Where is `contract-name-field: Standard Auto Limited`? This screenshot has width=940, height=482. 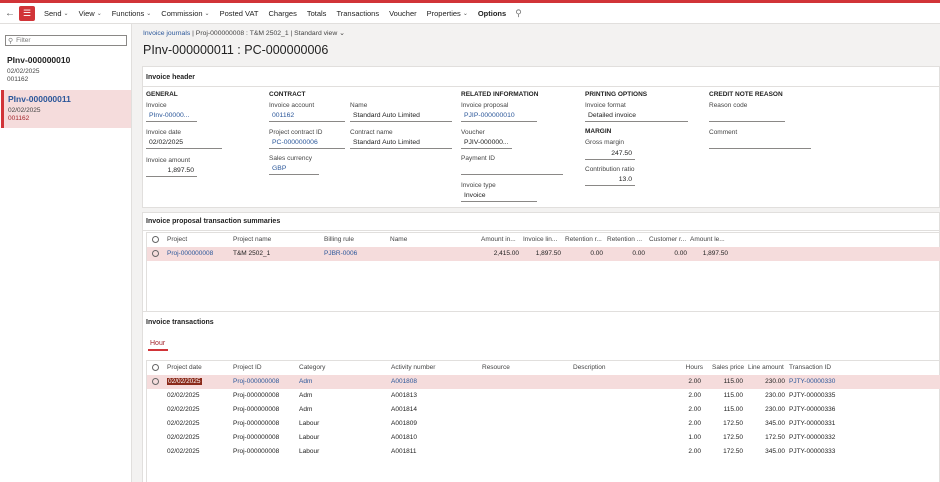 contract-name-field: Standard Auto Limited is located at coordinates (401, 144).